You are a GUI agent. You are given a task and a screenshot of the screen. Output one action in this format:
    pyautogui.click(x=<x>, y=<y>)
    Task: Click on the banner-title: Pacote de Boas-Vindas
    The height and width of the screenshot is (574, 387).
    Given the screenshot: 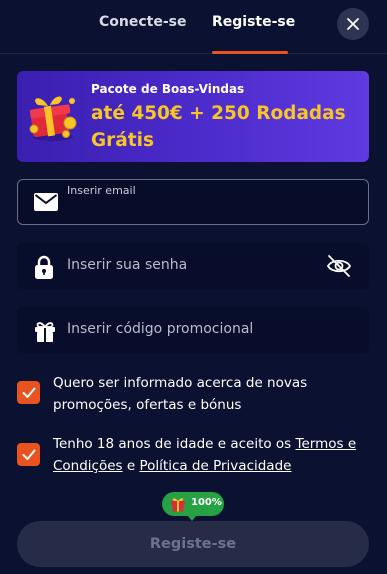 What is the action you would take?
    pyautogui.click(x=168, y=89)
    